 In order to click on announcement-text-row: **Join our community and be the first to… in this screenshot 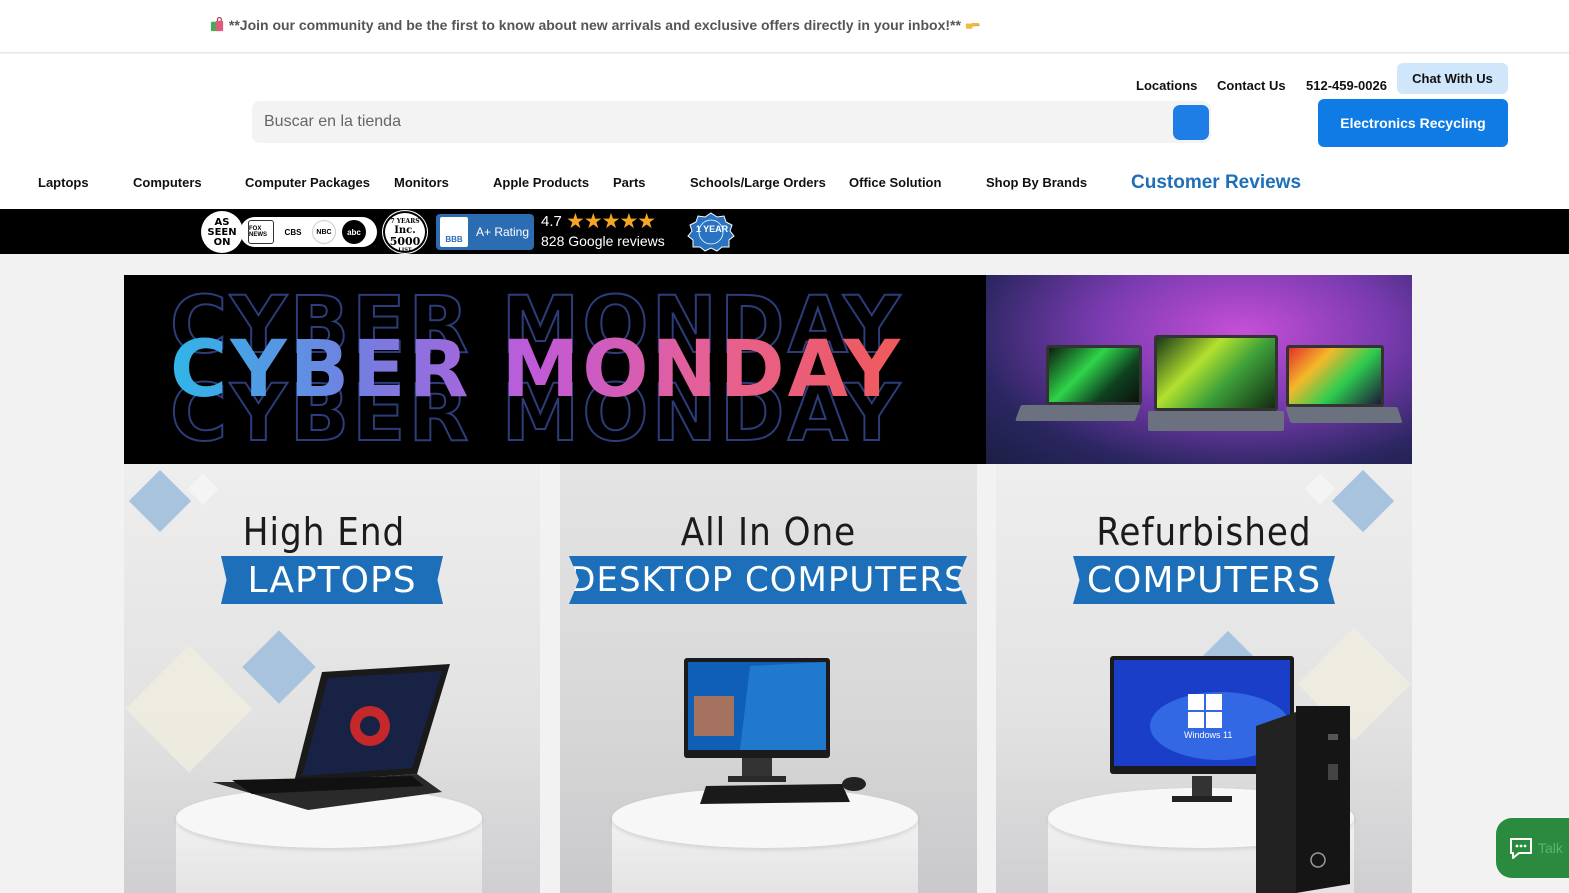, I will do `click(595, 25)`.